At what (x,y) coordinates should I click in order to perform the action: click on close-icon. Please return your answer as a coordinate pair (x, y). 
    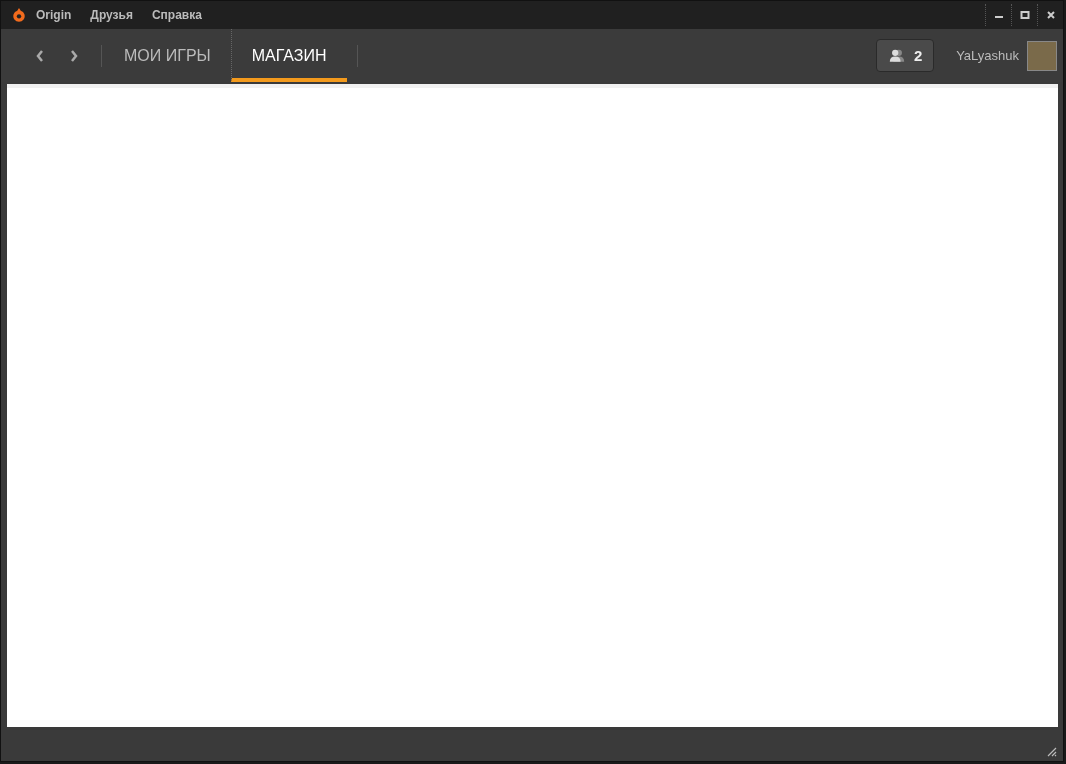
    Looking at the image, I should click on (1050, 15).